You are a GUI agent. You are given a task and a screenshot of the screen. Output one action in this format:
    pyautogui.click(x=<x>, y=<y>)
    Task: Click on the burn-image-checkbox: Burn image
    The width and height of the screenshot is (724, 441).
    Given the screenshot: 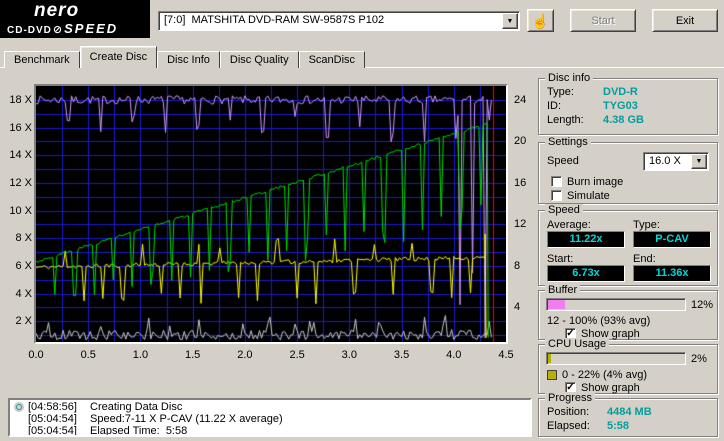 What is the action you would take?
    pyautogui.click(x=587, y=181)
    